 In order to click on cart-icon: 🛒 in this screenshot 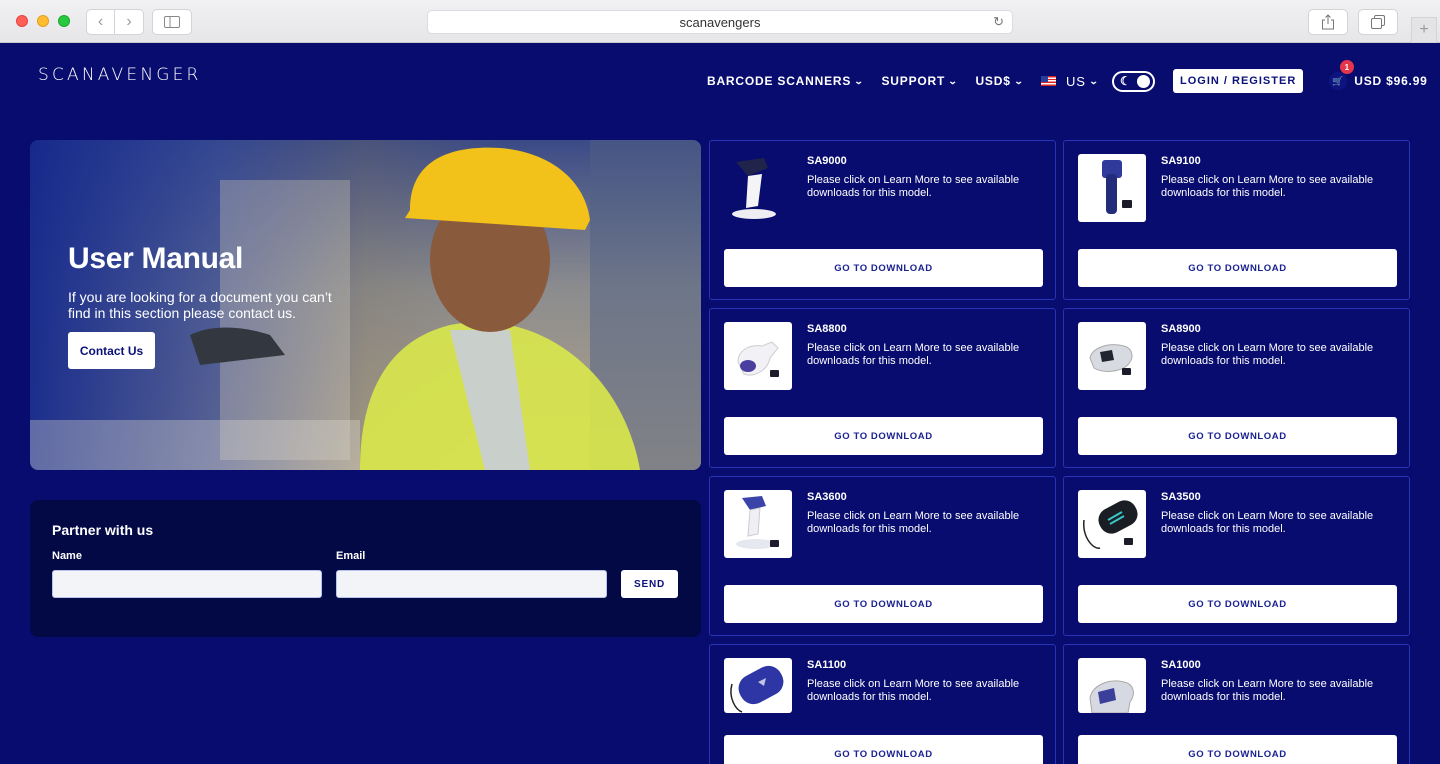, I will do `click(1338, 81)`.